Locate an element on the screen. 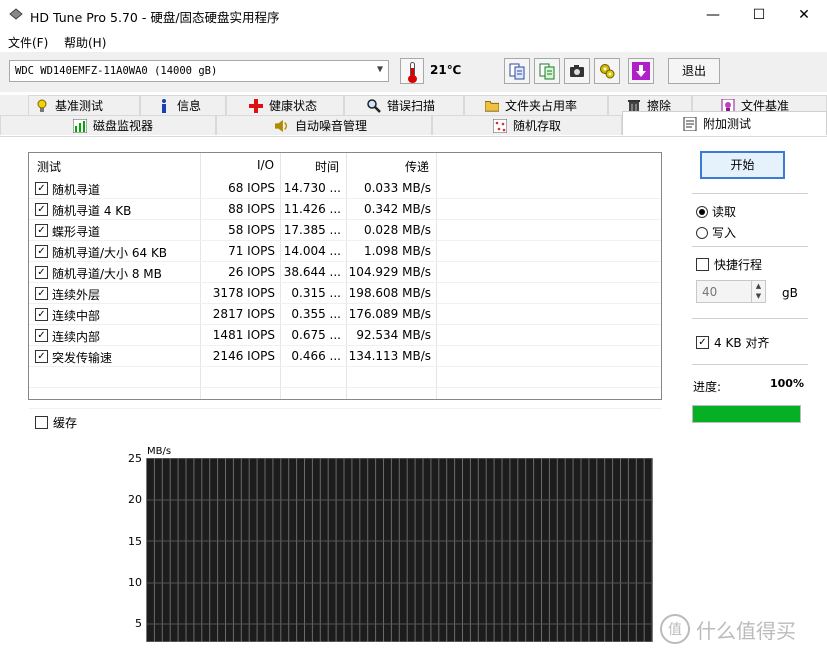 Image resolution: width=827 pixels, height=655 pixels. copy-info-button is located at coordinates (547, 71).